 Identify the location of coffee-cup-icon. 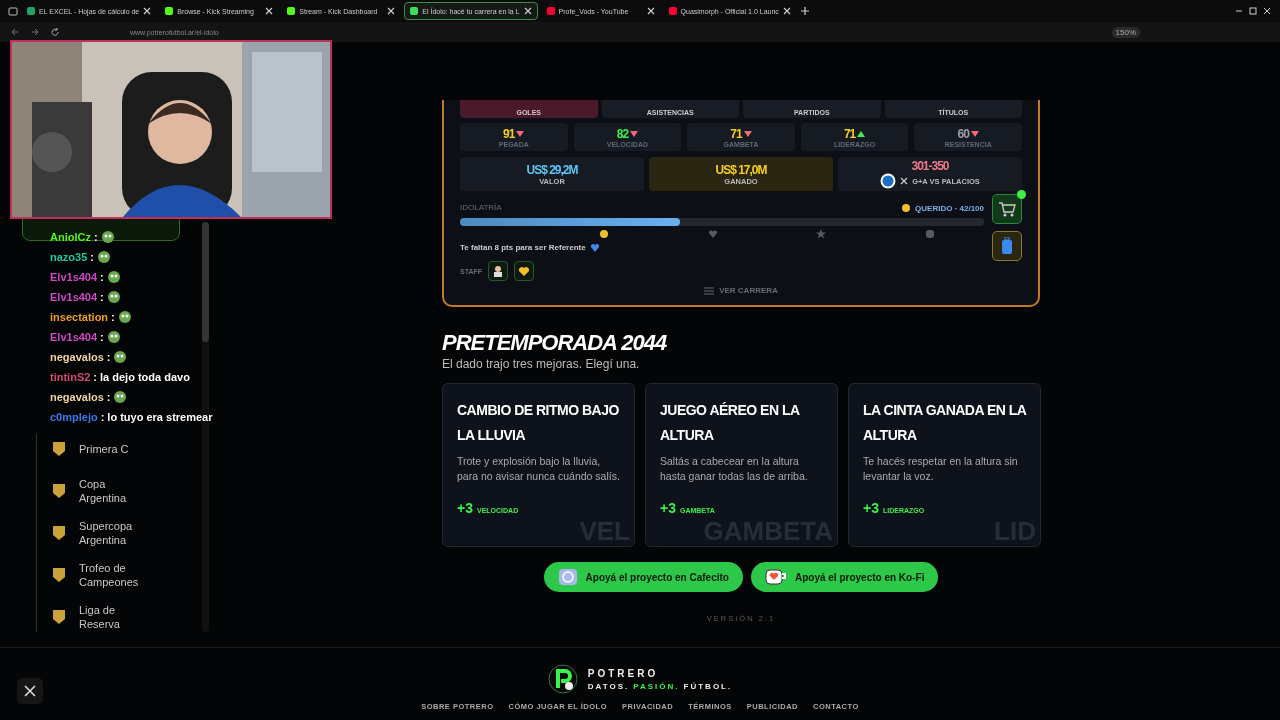
(775, 577).